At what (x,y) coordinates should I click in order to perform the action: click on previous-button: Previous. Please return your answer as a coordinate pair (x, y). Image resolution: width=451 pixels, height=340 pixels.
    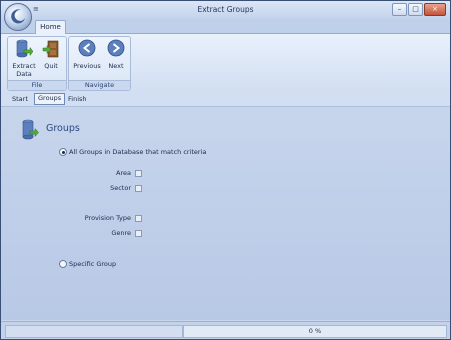
    Looking at the image, I should click on (87, 54).